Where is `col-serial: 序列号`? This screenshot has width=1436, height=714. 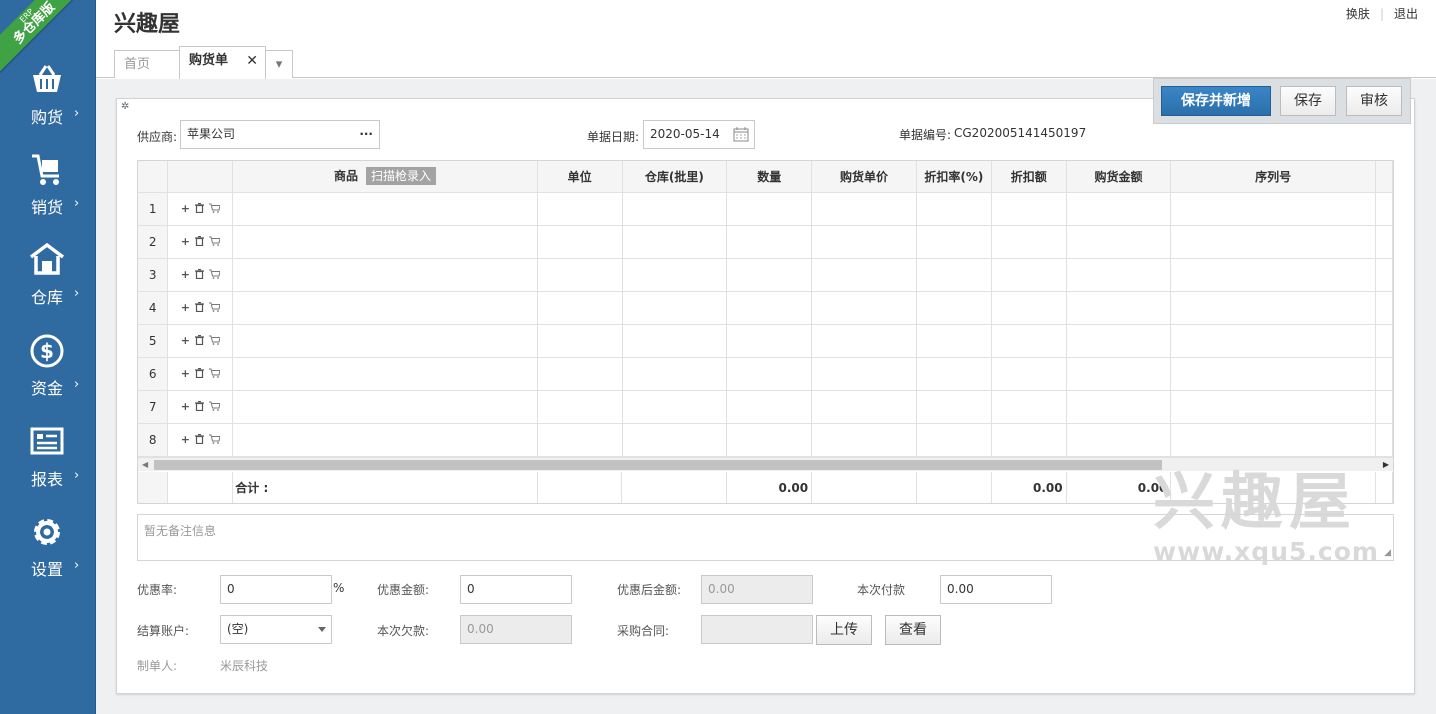
col-serial: 序列号 is located at coordinates (1273, 177).